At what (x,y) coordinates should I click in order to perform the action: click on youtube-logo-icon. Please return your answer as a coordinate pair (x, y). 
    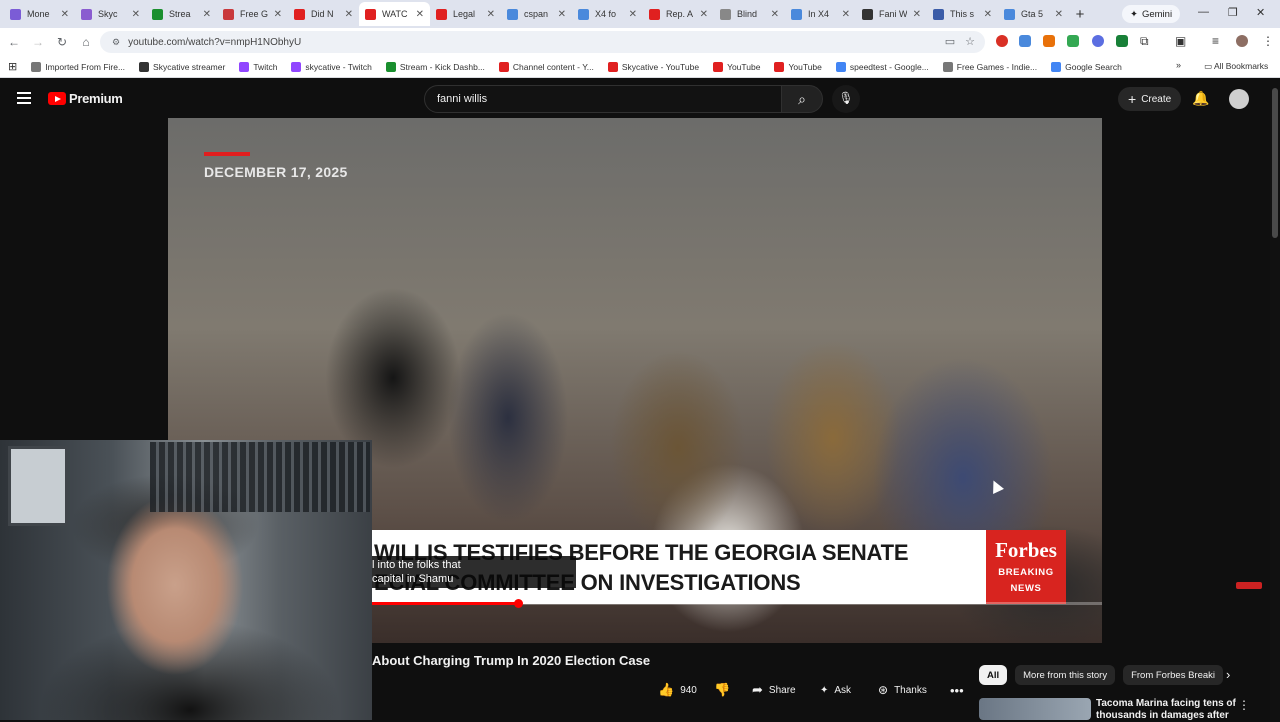
    Looking at the image, I should click on (57, 98).